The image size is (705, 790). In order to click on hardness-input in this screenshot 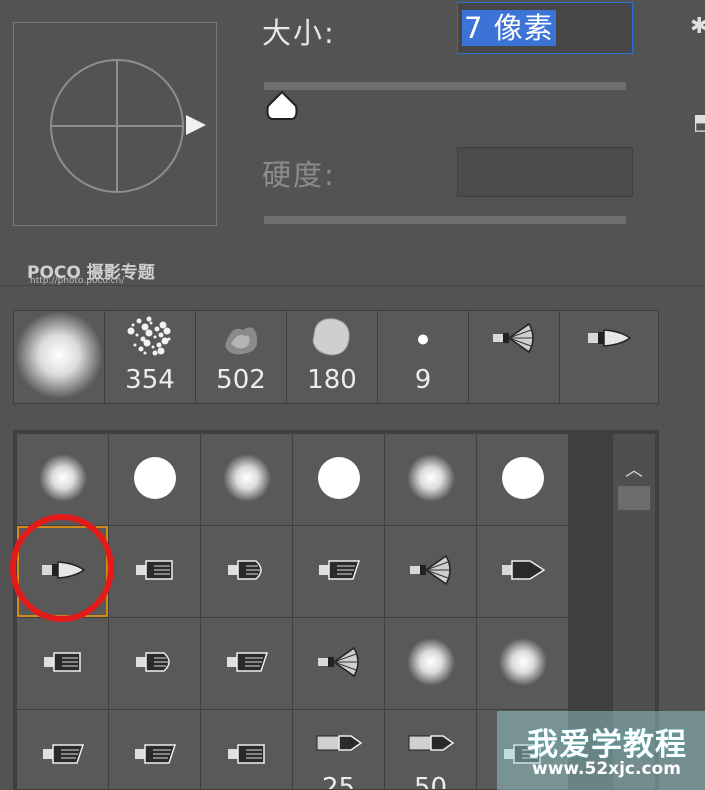, I will do `click(545, 172)`.